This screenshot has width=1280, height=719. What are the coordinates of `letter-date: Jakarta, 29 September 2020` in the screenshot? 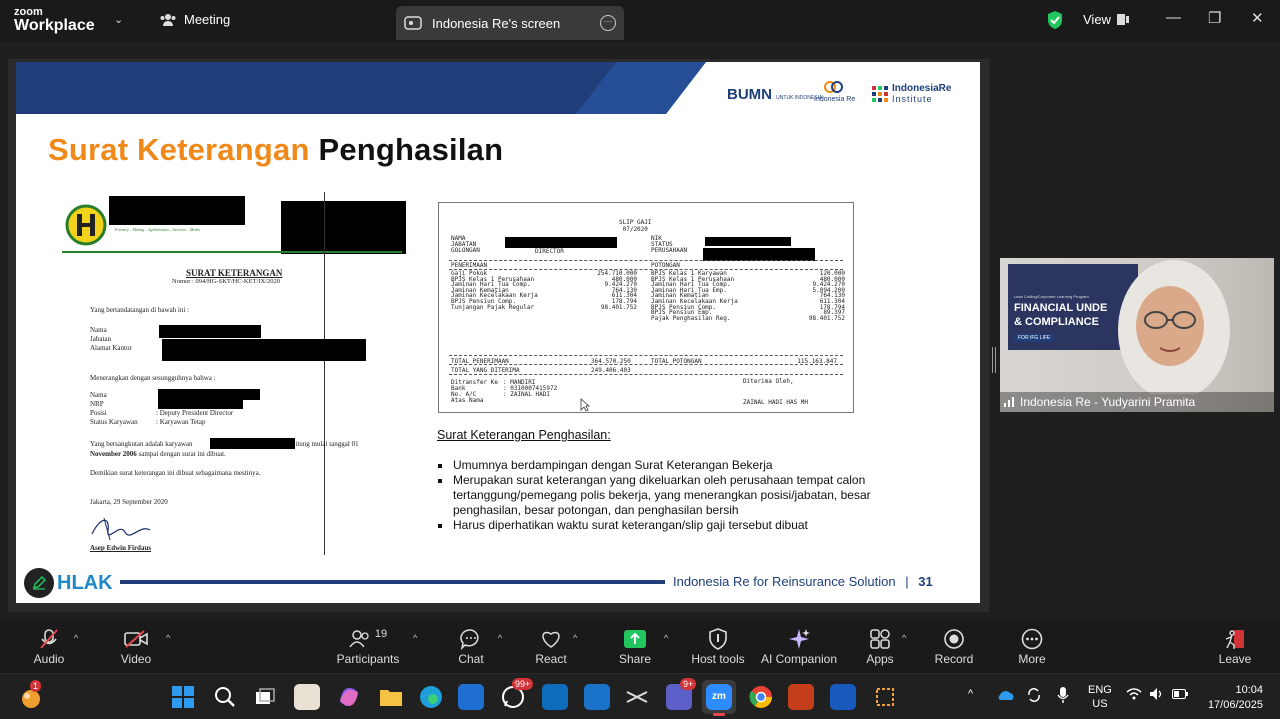 It's located at (129, 502).